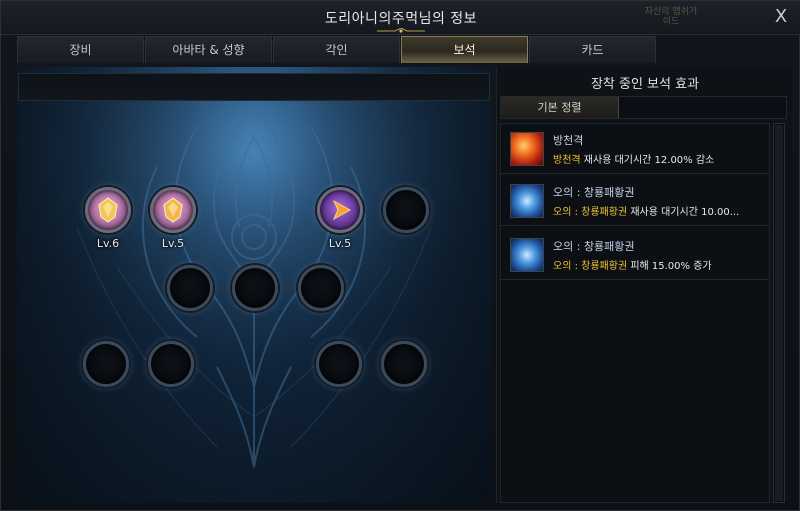 Image resolution: width=800 pixels, height=511 pixels. Describe the element at coordinates (336, 49) in the screenshot. I see `tab-engraving: 각인` at that location.